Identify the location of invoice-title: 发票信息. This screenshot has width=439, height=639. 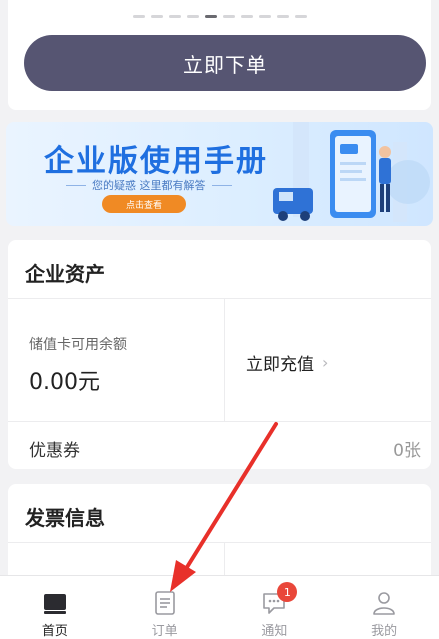
(65, 518).